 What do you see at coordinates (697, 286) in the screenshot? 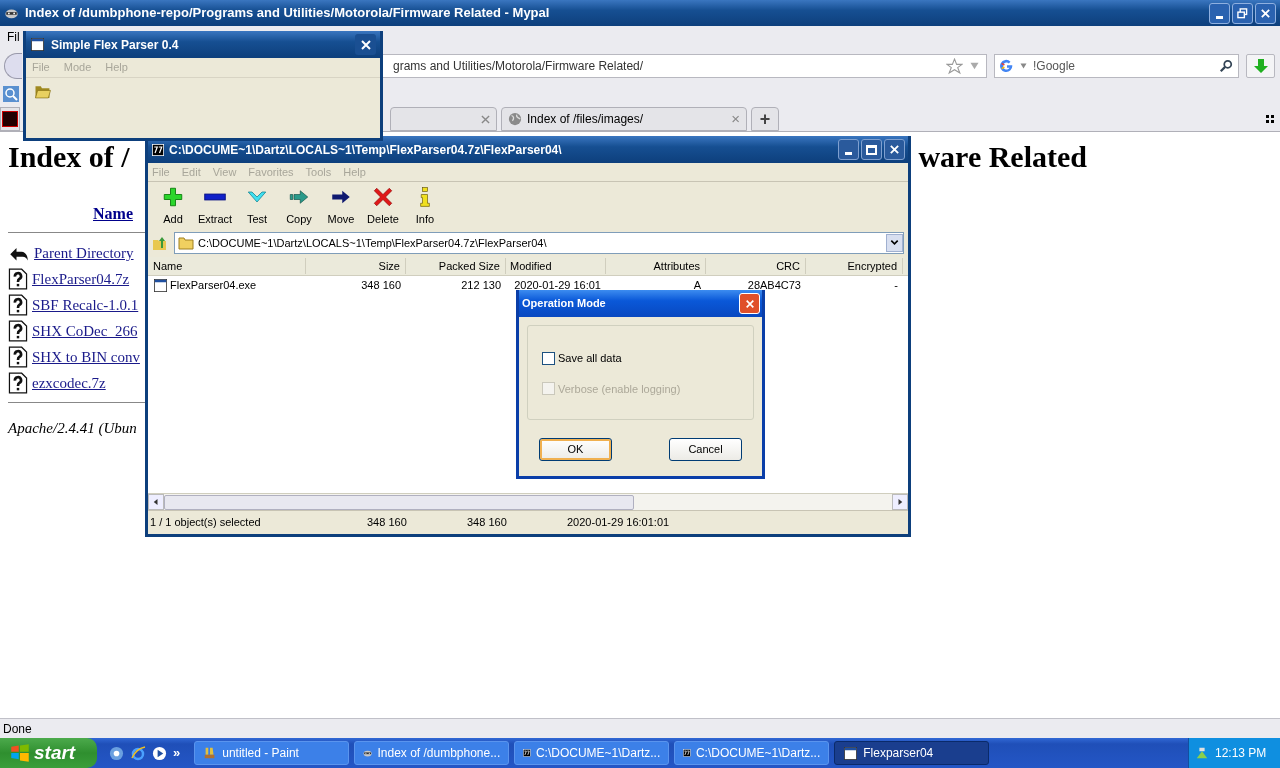
I see `table-cell-text: A` at bounding box center [697, 286].